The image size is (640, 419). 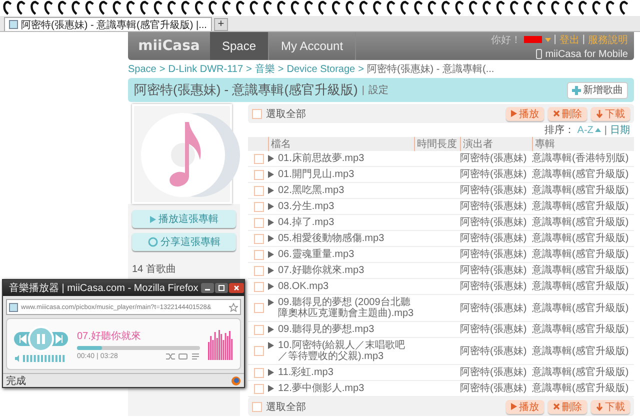 I want to click on new-tab-button: +, so click(x=221, y=24).